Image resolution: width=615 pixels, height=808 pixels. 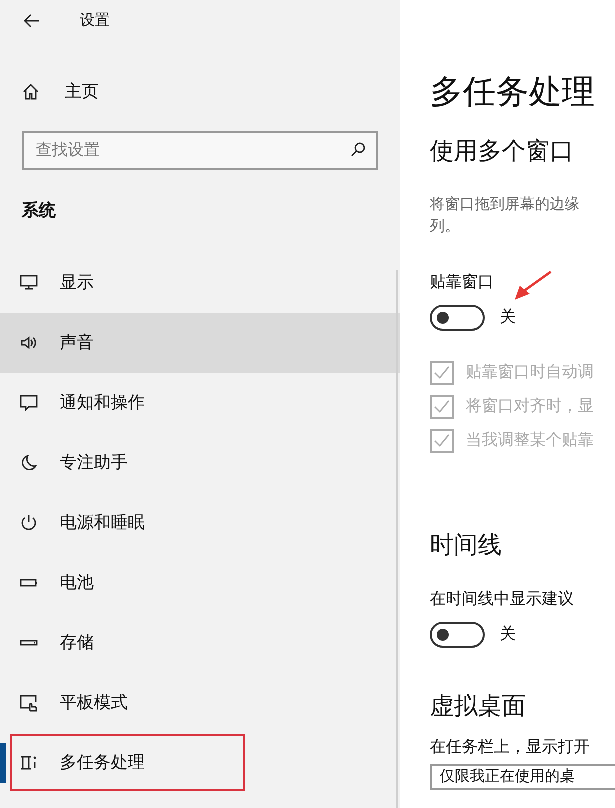 What do you see at coordinates (466, 546) in the screenshot?
I see `section-heading: 时间线` at bounding box center [466, 546].